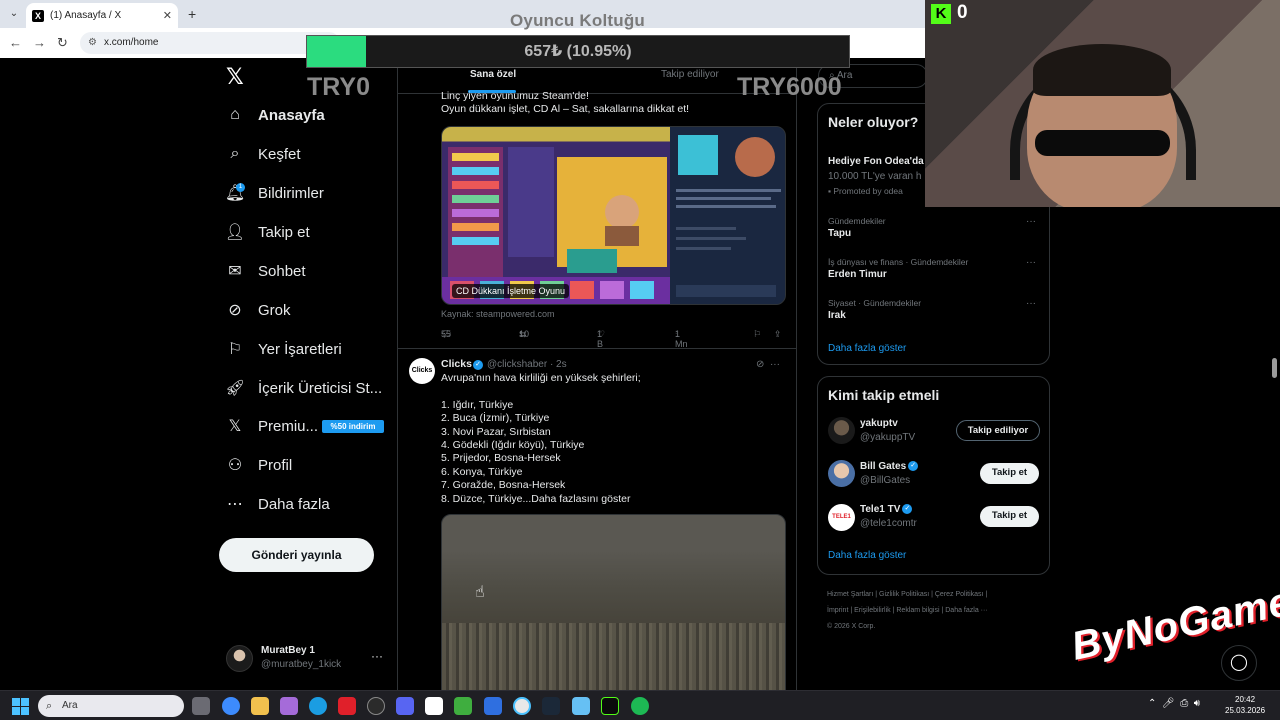 The width and height of the screenshot is (1280, 720). I want to click on new-tab-button: +, so click(192, 14).